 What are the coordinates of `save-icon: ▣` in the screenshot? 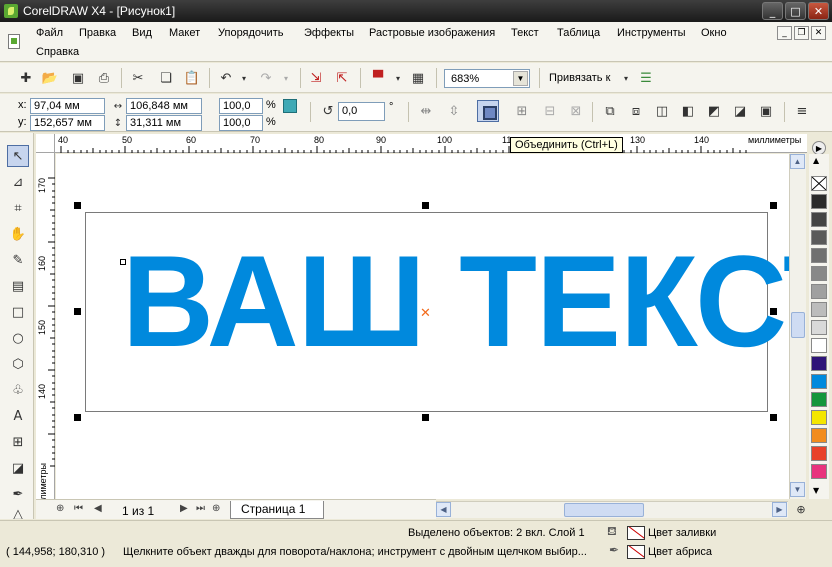 It's located at (78, 78).